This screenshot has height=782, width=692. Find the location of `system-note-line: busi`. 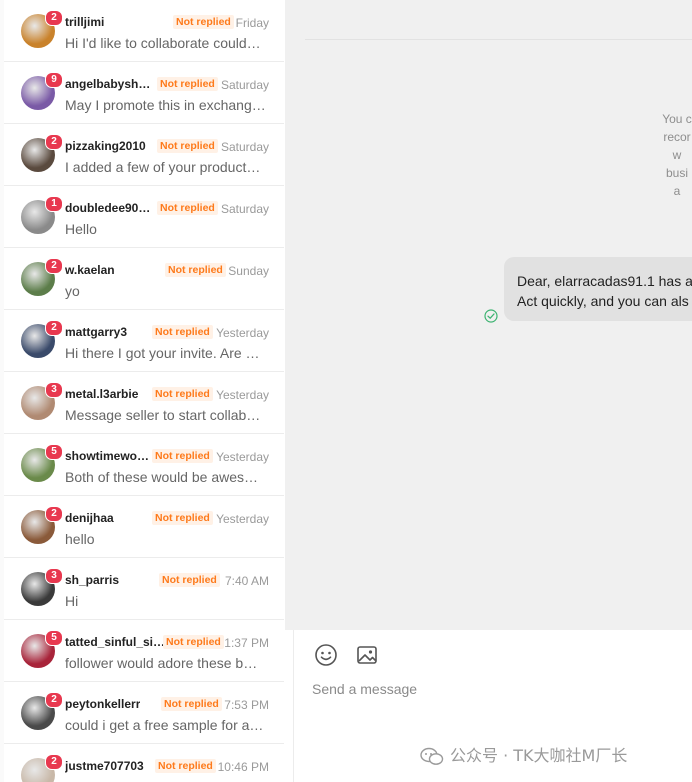

system-note-line: busi is located at coordinates (676, 173).